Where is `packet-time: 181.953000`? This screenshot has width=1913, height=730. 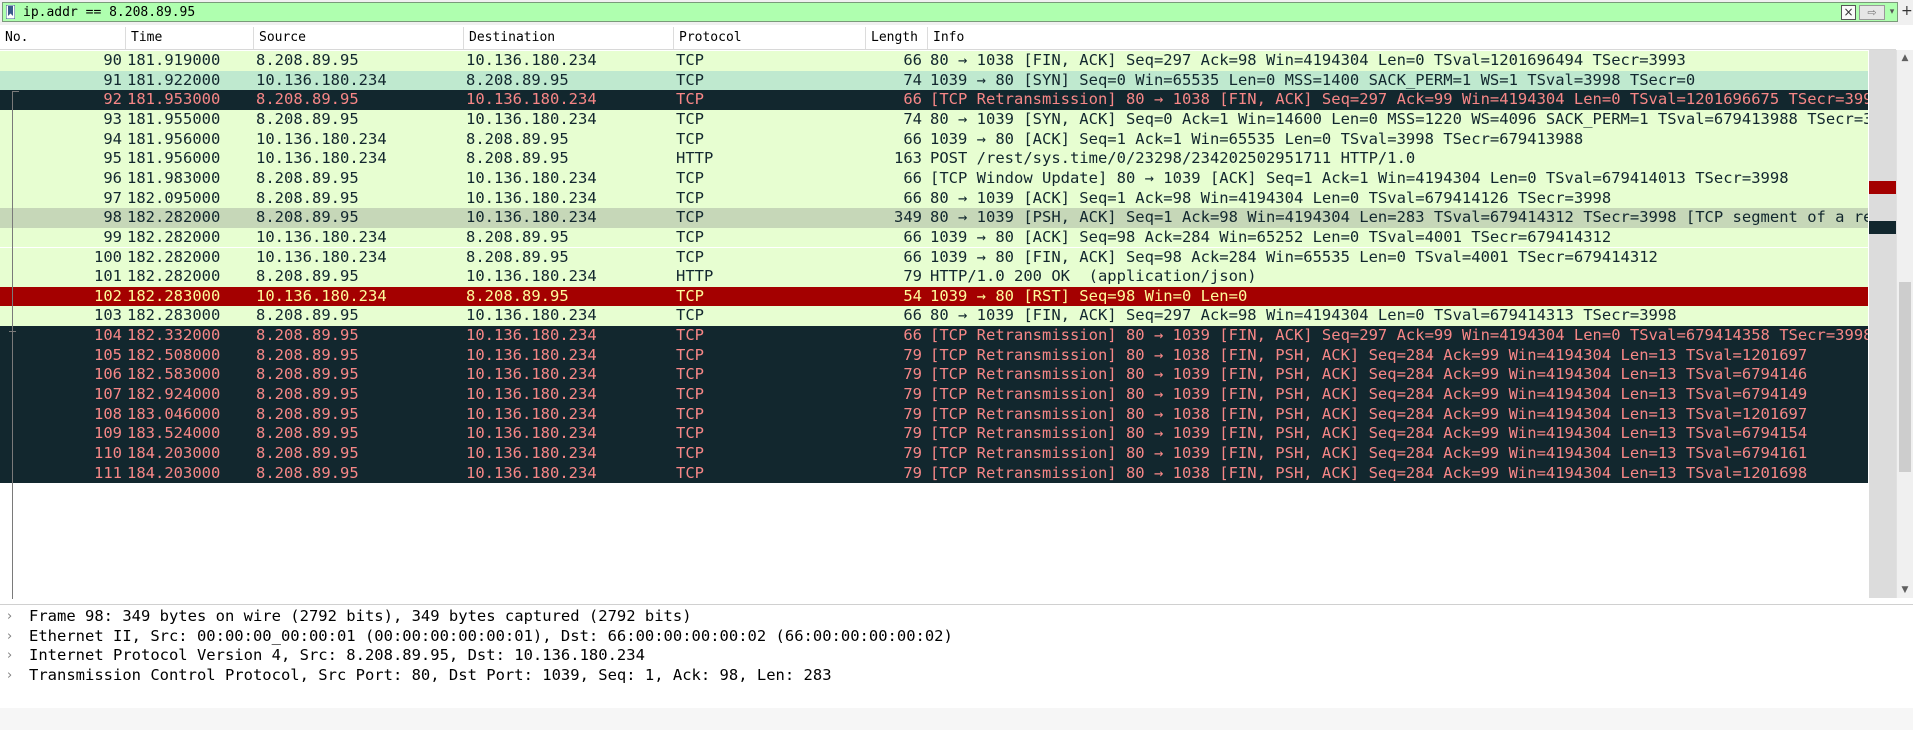 packet-time: 181.953000 is located at coordinates (174, 99).